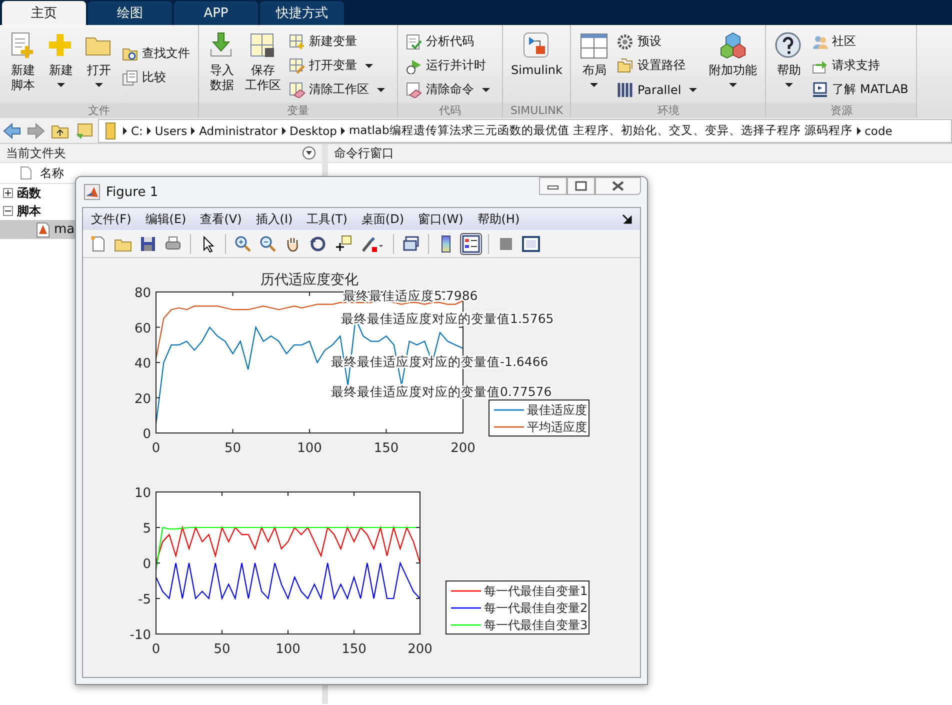  I want to click on maximize-icon, so click(581, 186).